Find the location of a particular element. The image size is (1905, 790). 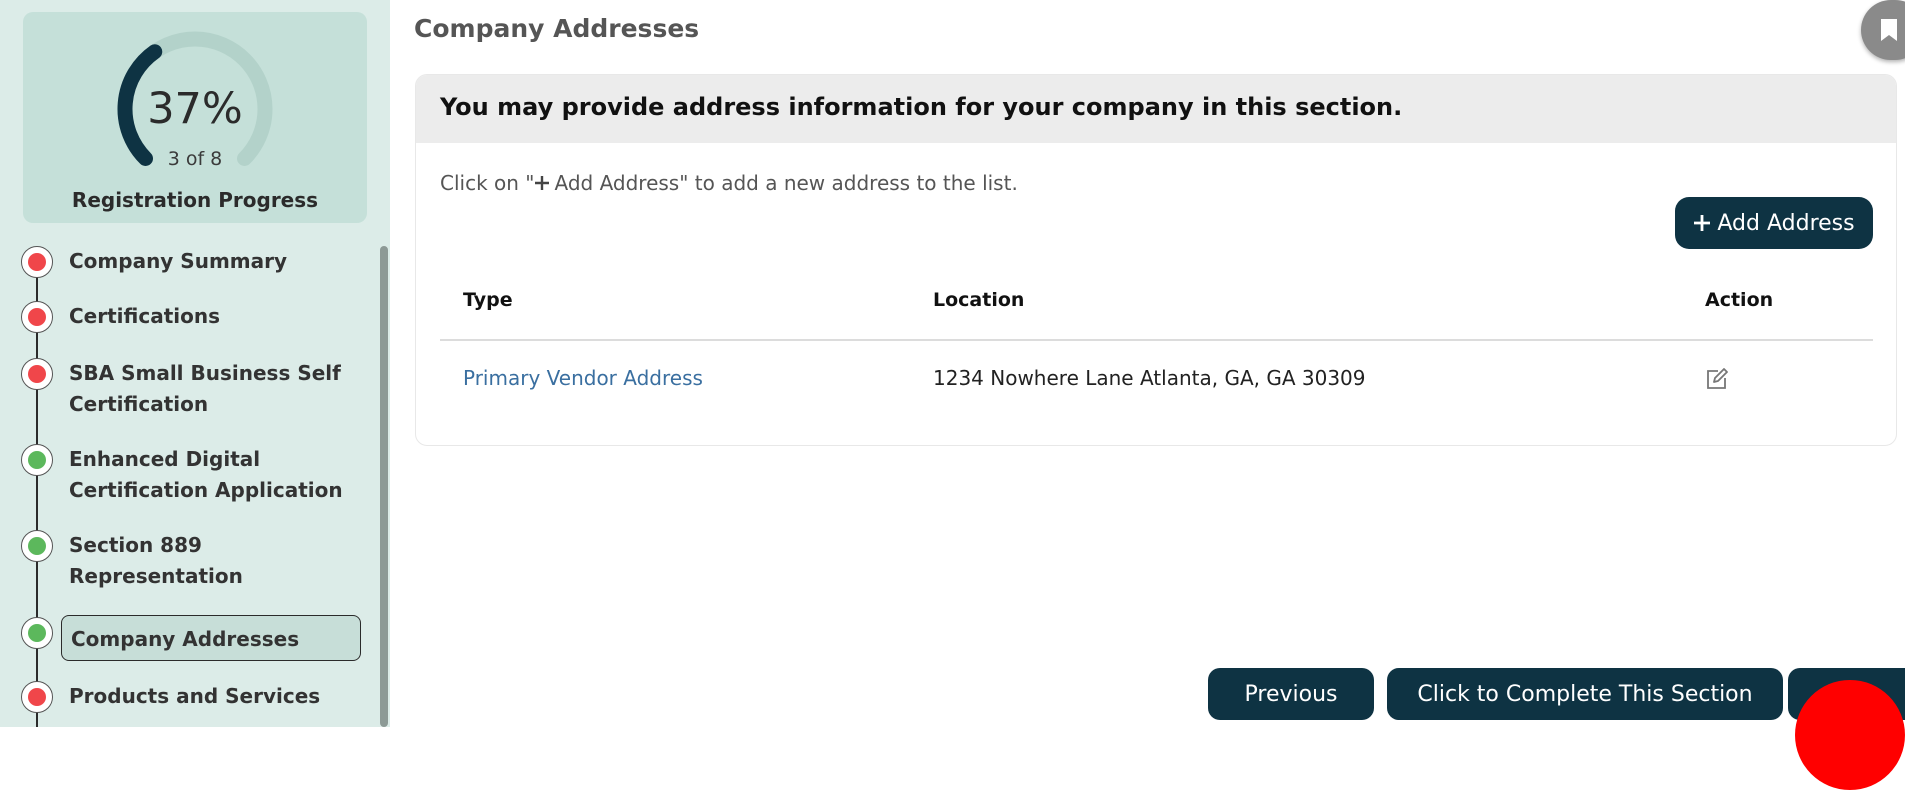

add-address-label: Add Address is located at coordinates (1786, 223).